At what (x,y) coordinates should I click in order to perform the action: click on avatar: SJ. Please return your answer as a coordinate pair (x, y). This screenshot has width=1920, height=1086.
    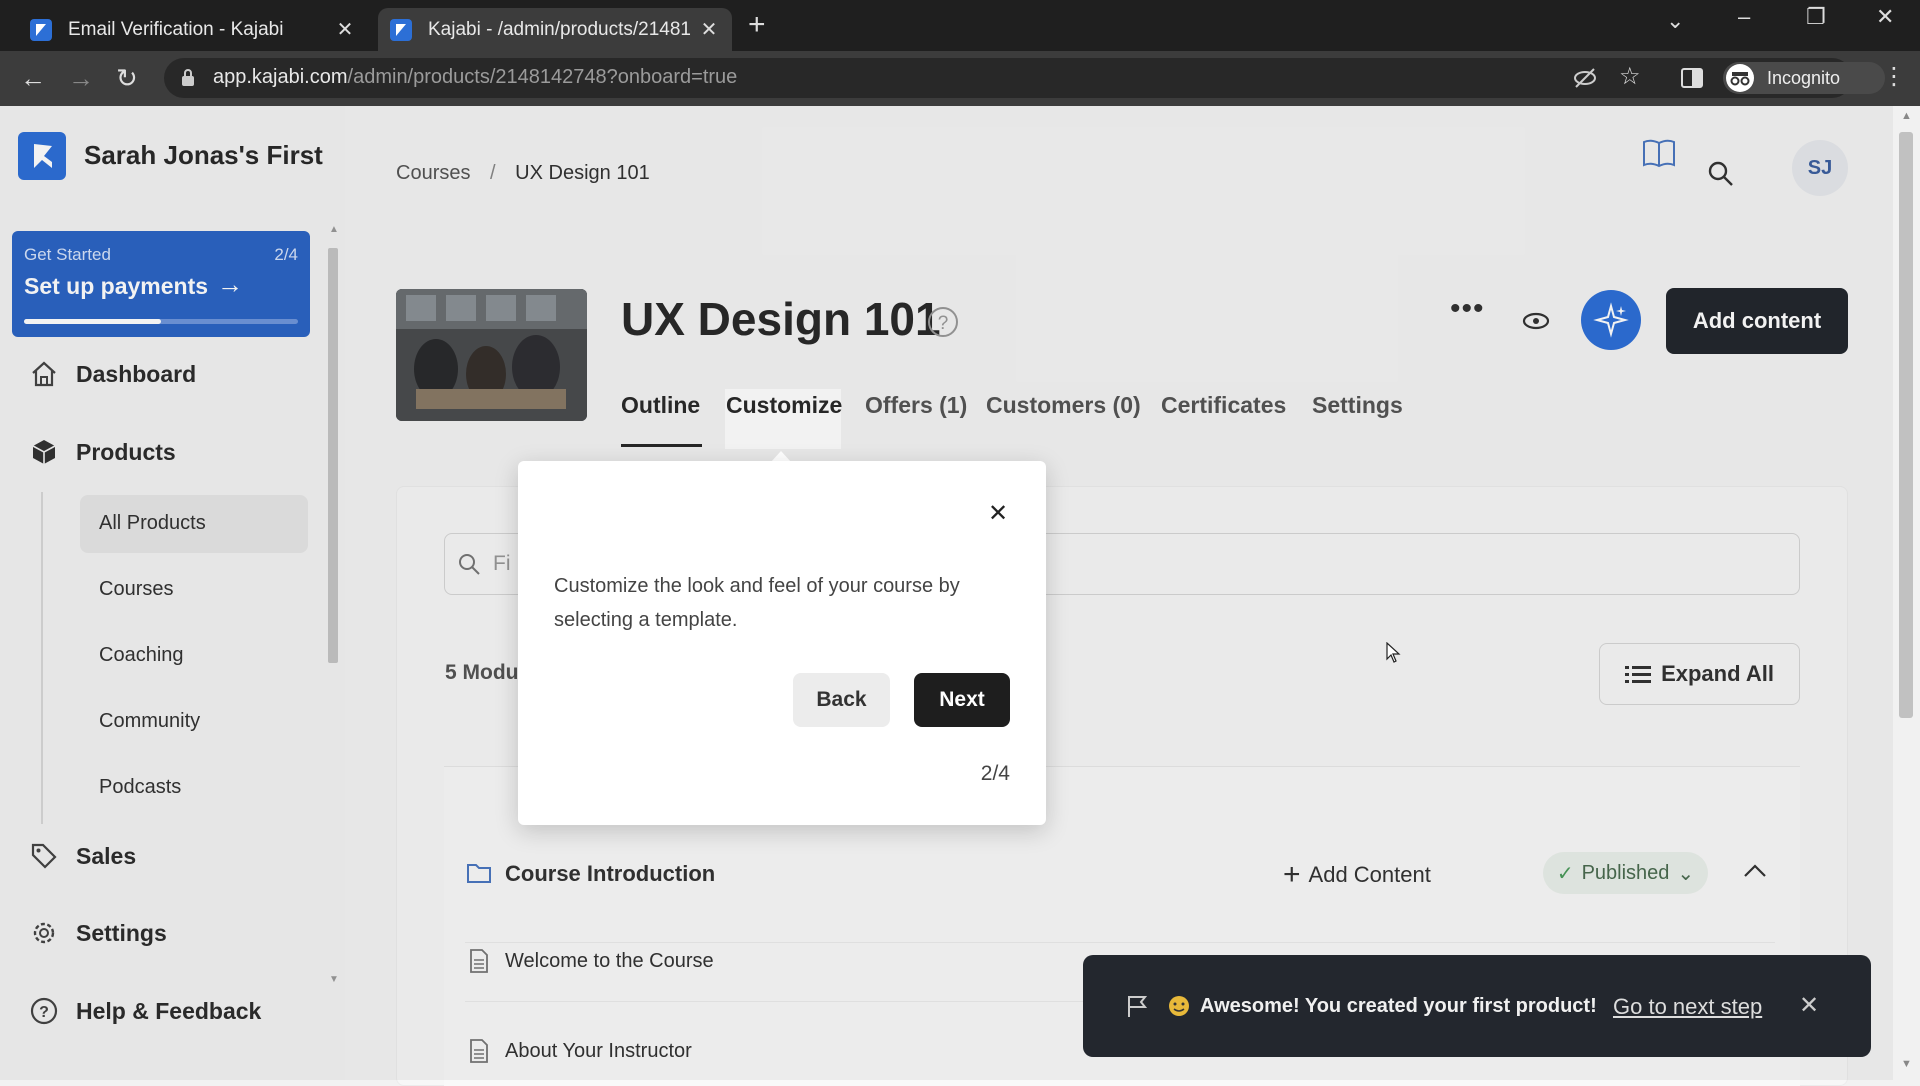
    Looking at the image, I should click on (1820, 168).